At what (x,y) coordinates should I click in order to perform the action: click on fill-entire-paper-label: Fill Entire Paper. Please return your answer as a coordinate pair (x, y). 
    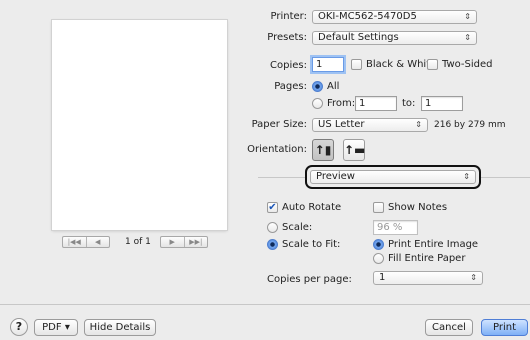
    Looking at the image, I should click on (427, 258).